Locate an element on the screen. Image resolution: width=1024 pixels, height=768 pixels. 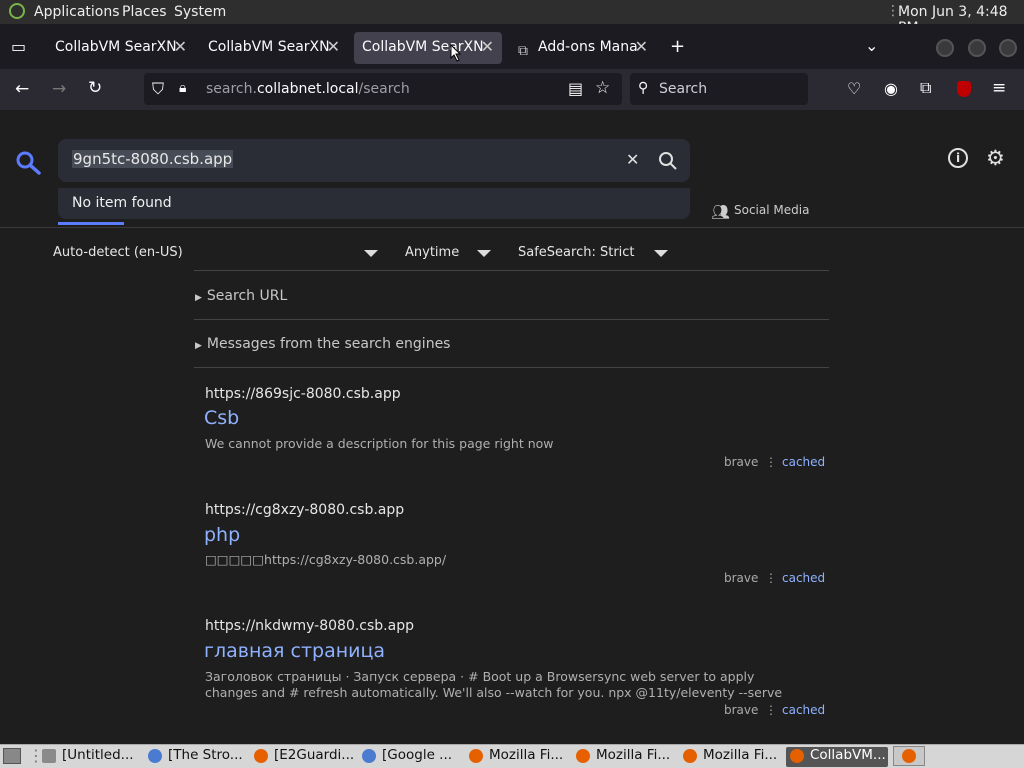
mouse-cursor-icon is located at coordinates (456, 53).